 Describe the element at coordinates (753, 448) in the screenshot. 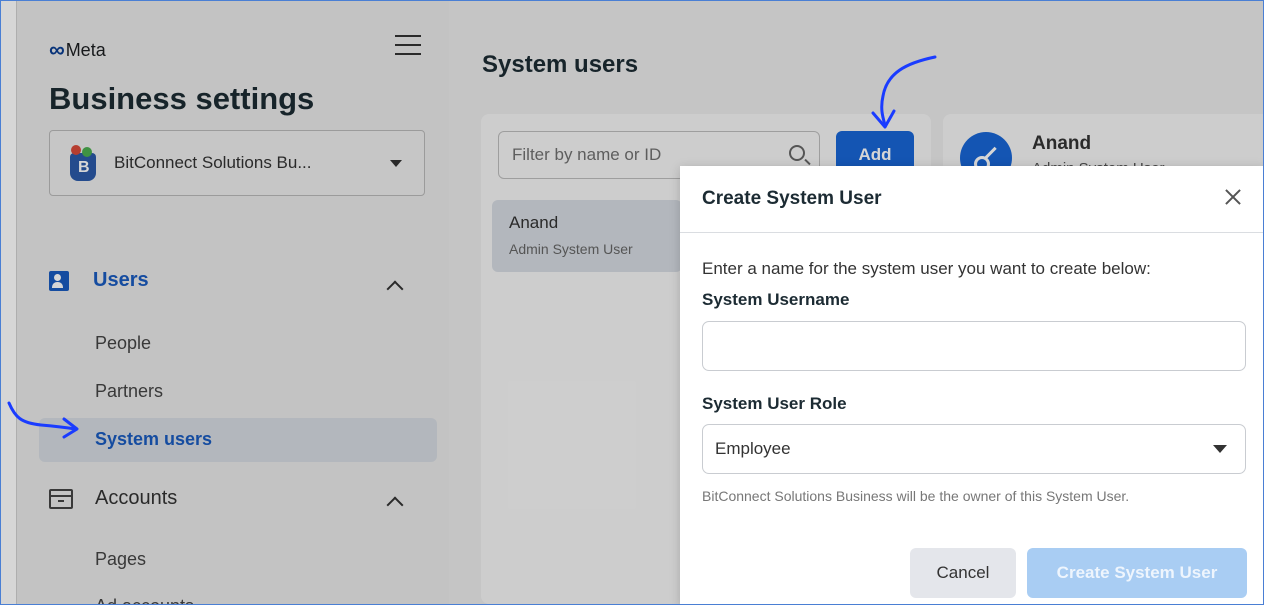

I see `role-select-value: Employee` at that location.